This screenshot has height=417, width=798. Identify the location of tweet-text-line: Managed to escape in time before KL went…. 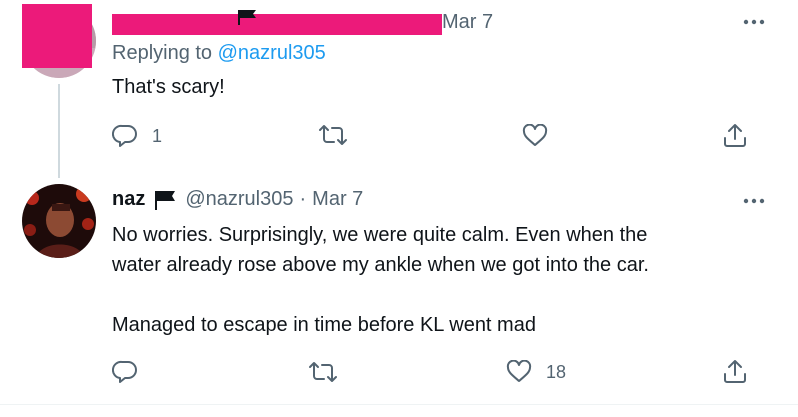
(324, 325).